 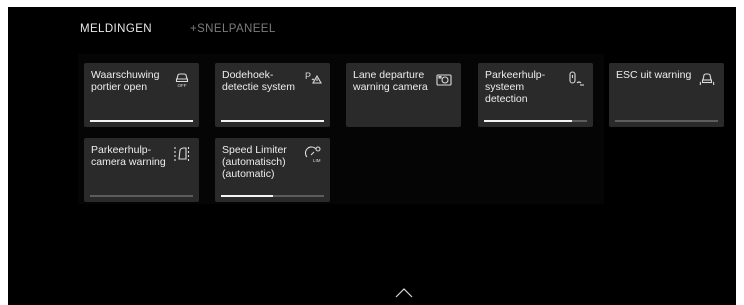 I want to click on svg-text: P, so click(x=308, y=76).